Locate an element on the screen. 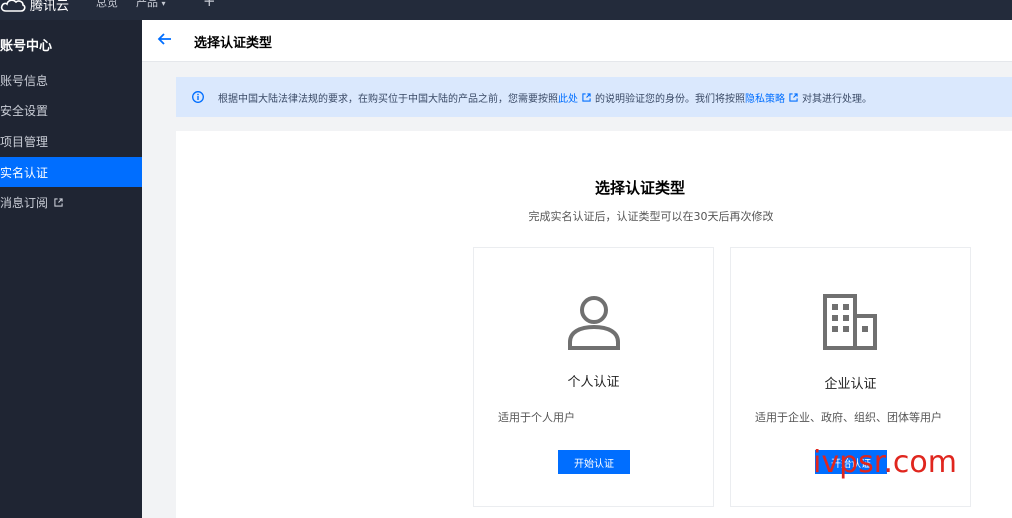  brand-name: 腾讯云 is located at coordinates (50, 7).